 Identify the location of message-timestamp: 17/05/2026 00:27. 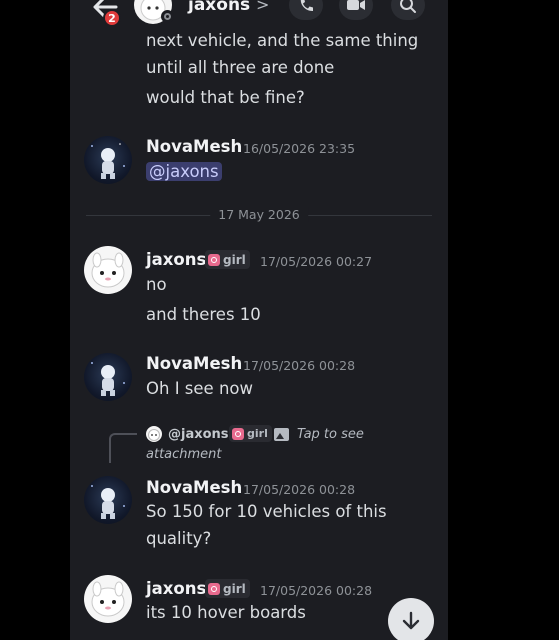
(316, 261).